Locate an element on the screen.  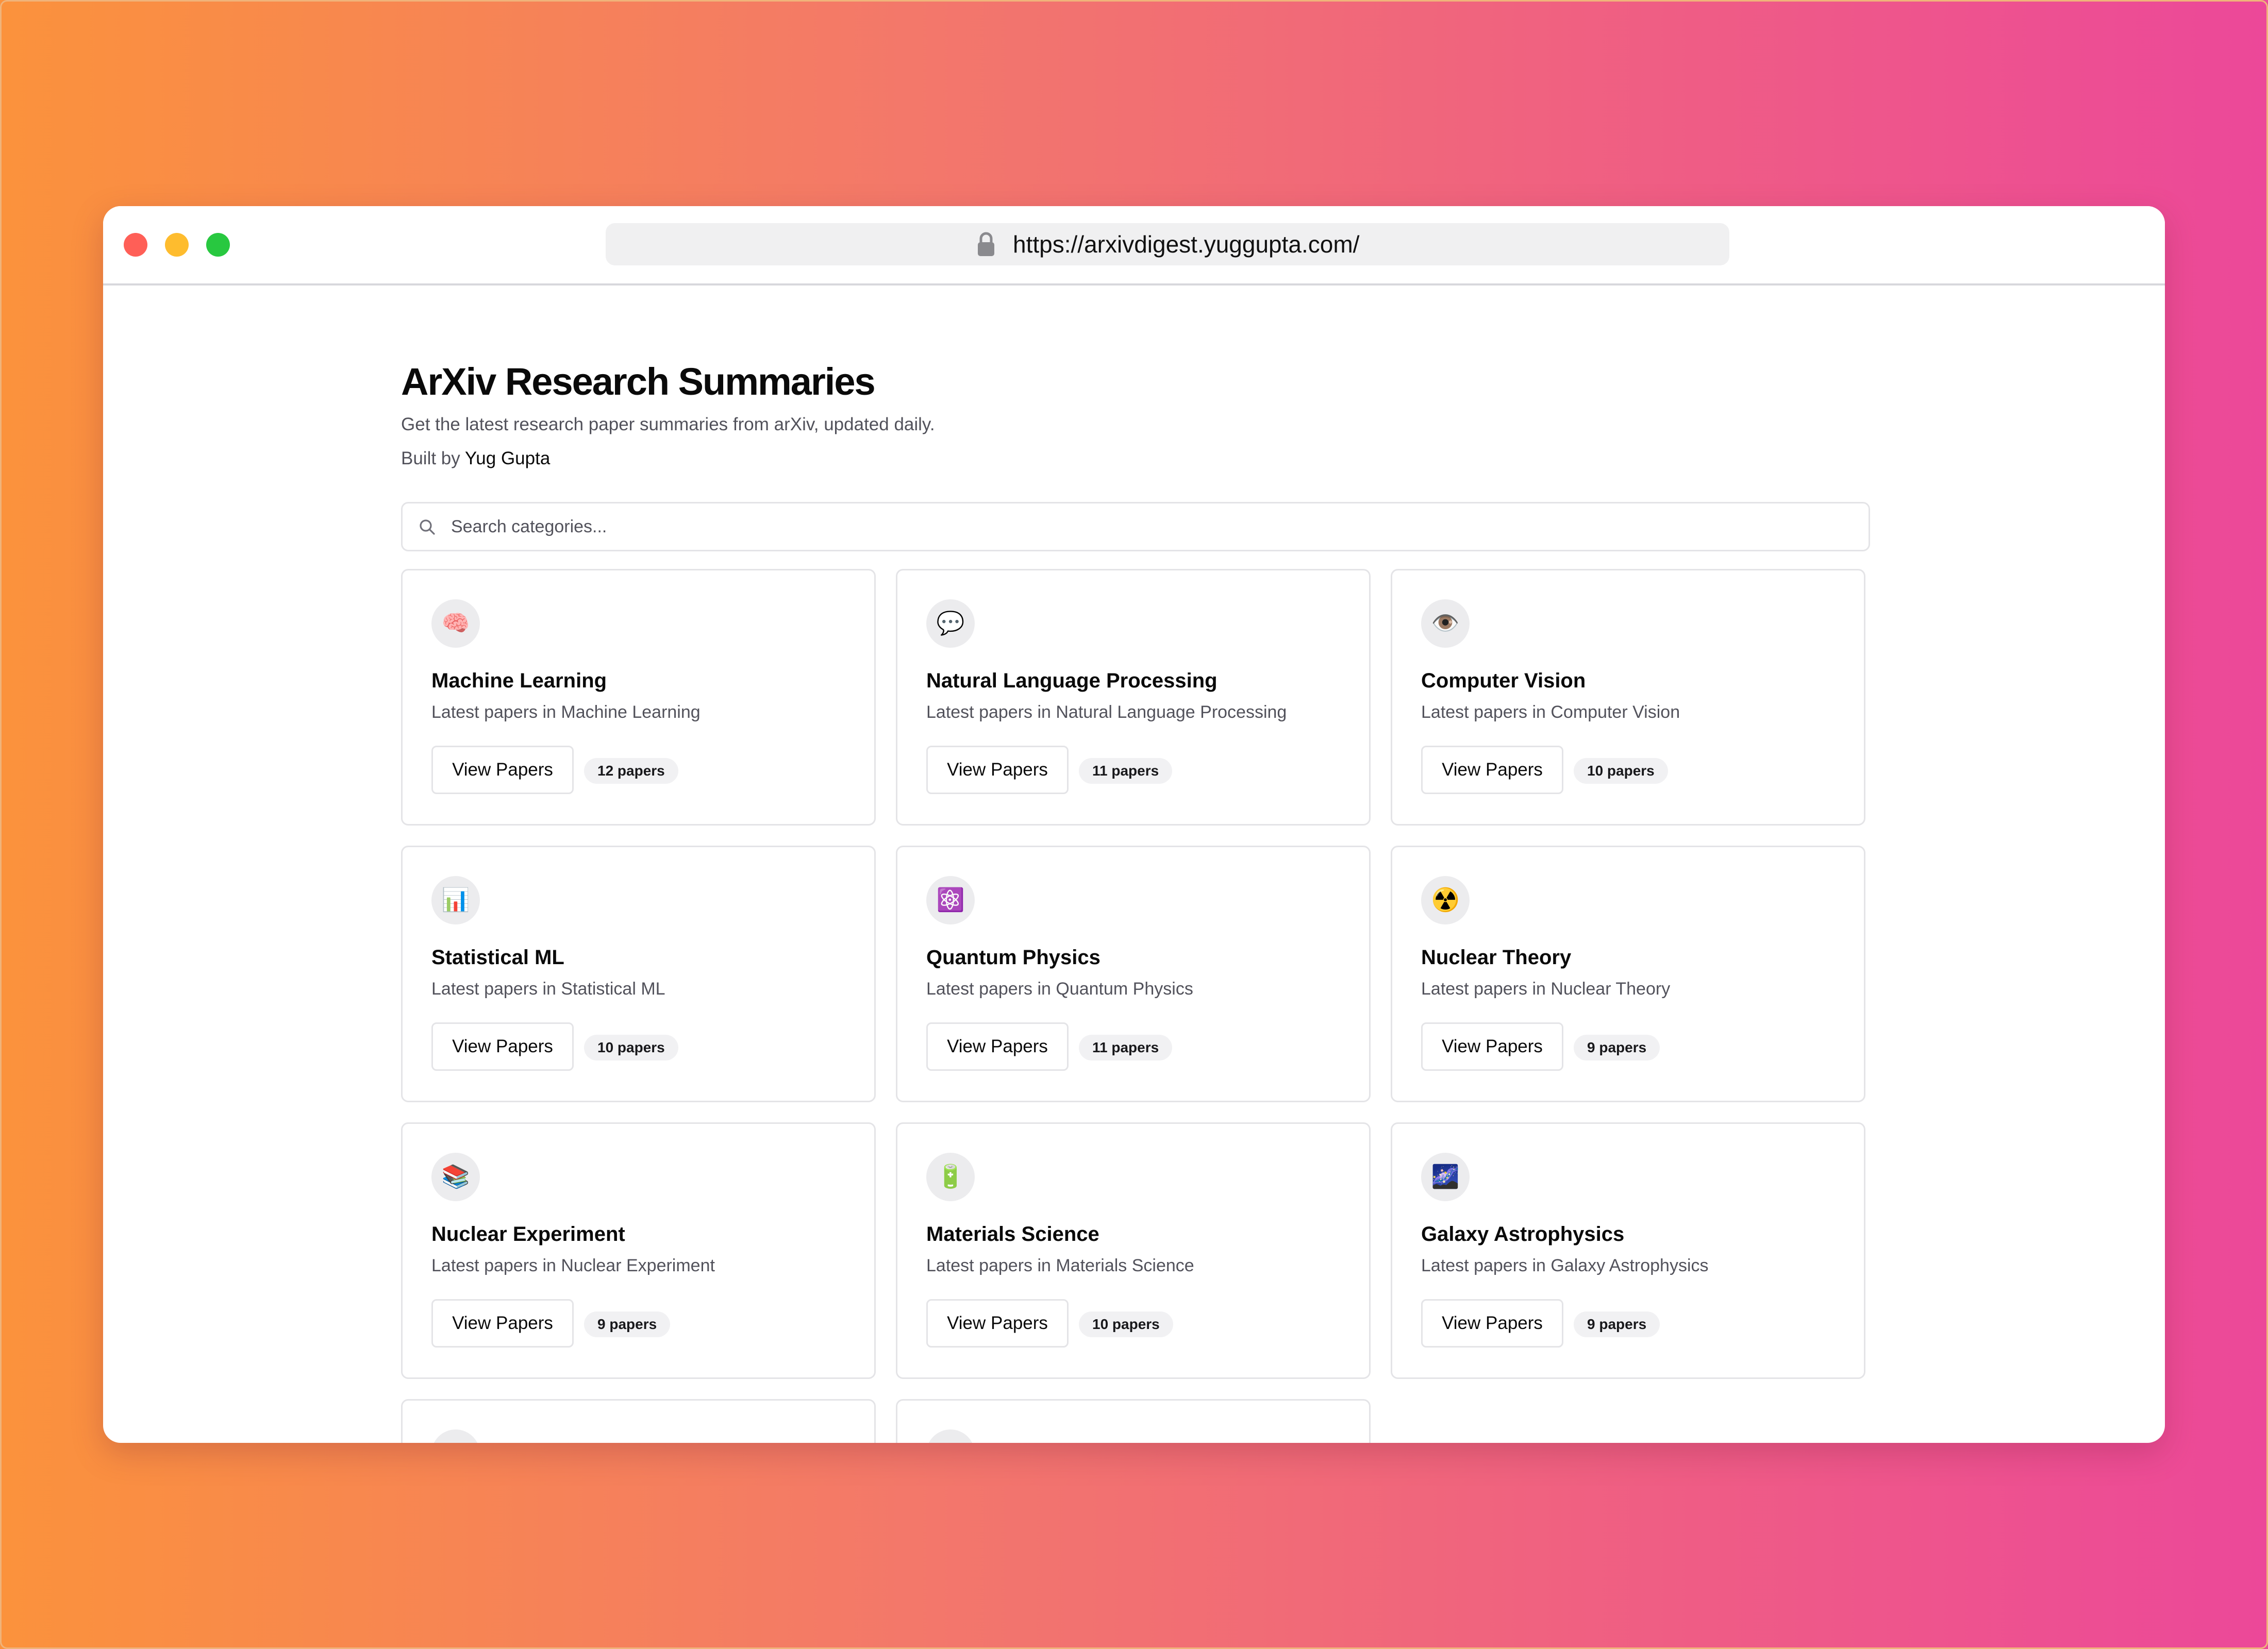
category-description: Latest papers in Galaxy Astrophysics is located at coordinates (1565, 1265).